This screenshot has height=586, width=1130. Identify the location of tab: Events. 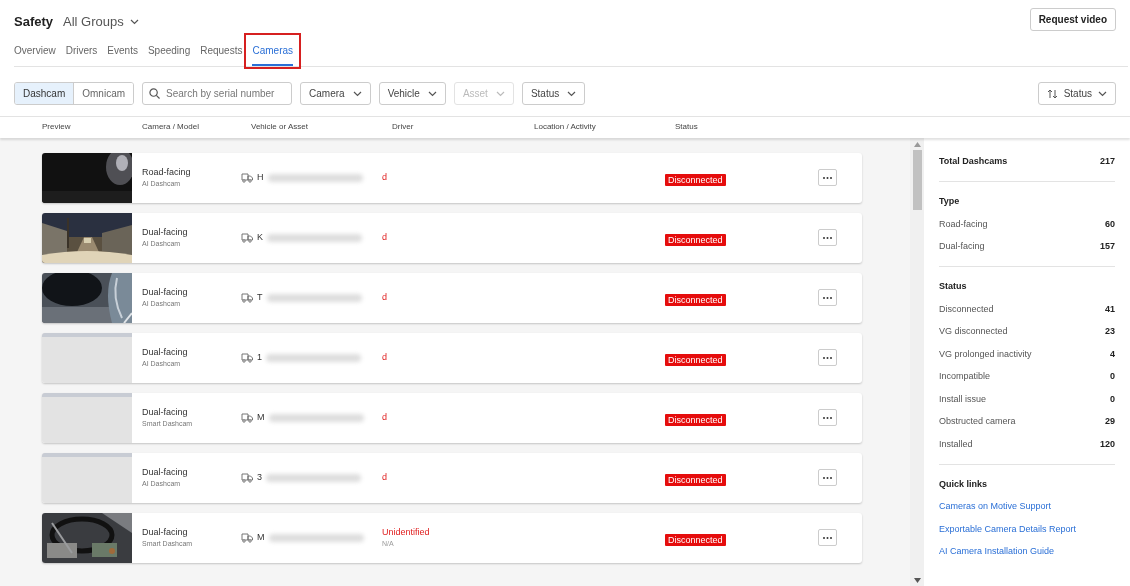
(122, 53).